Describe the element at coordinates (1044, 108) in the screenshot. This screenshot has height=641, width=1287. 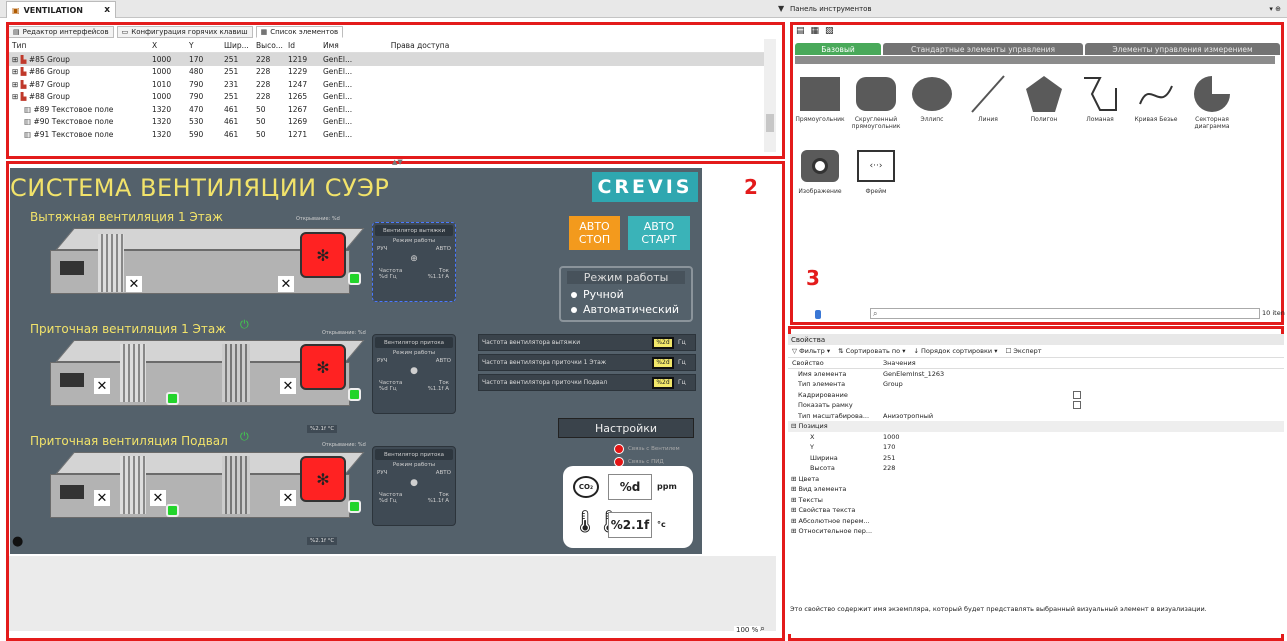
I see `toolbox-item-polygon: Полигон` at that location.